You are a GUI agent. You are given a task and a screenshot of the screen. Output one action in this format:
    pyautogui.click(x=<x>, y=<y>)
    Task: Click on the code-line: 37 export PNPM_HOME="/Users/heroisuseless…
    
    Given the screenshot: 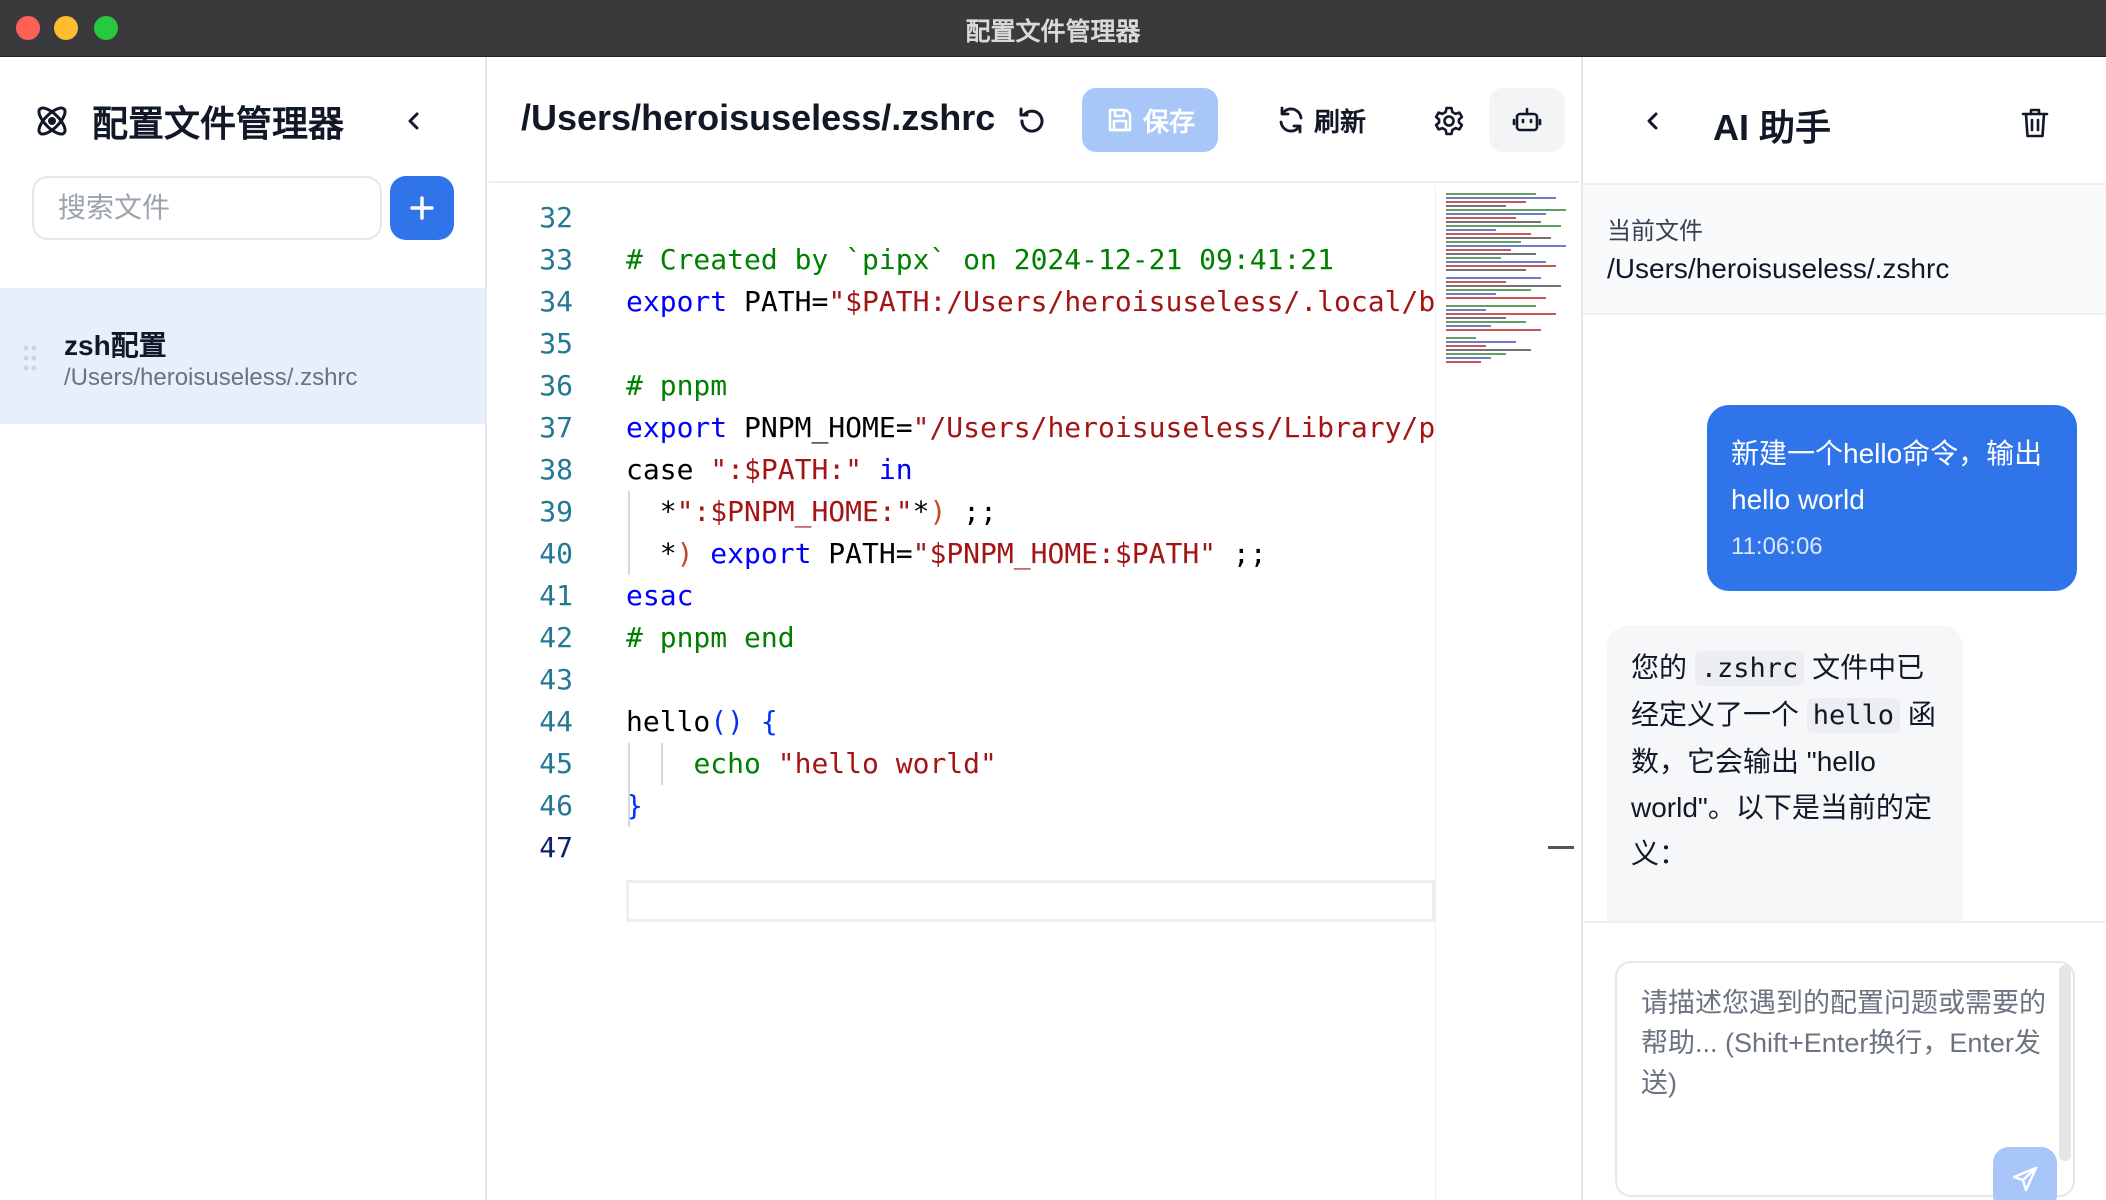 What is the action you would take?
    pyautogui.click(x=962, y=428)
    